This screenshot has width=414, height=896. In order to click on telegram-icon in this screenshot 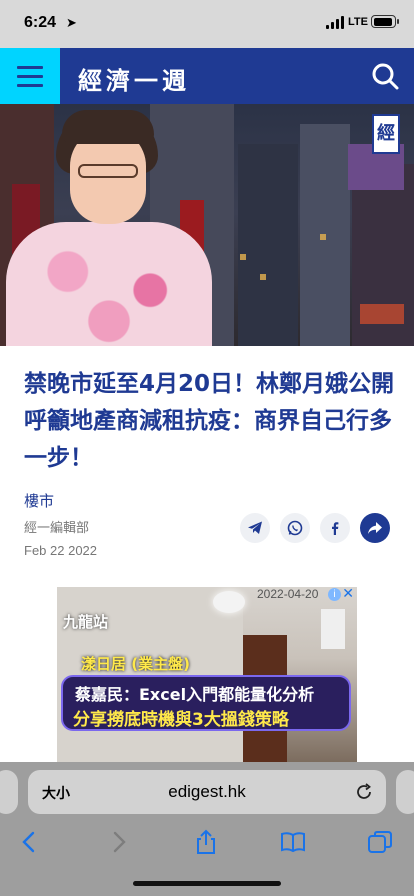, I will do `click(255, 527)`.